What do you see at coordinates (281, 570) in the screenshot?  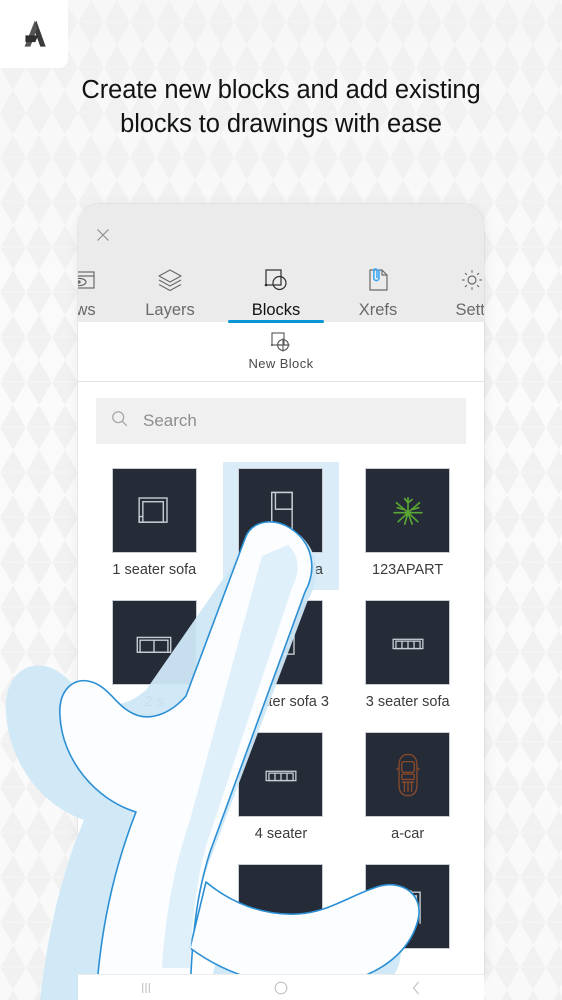 I see `block-label: 2 seater sofa` at bounding box center [281, 570].